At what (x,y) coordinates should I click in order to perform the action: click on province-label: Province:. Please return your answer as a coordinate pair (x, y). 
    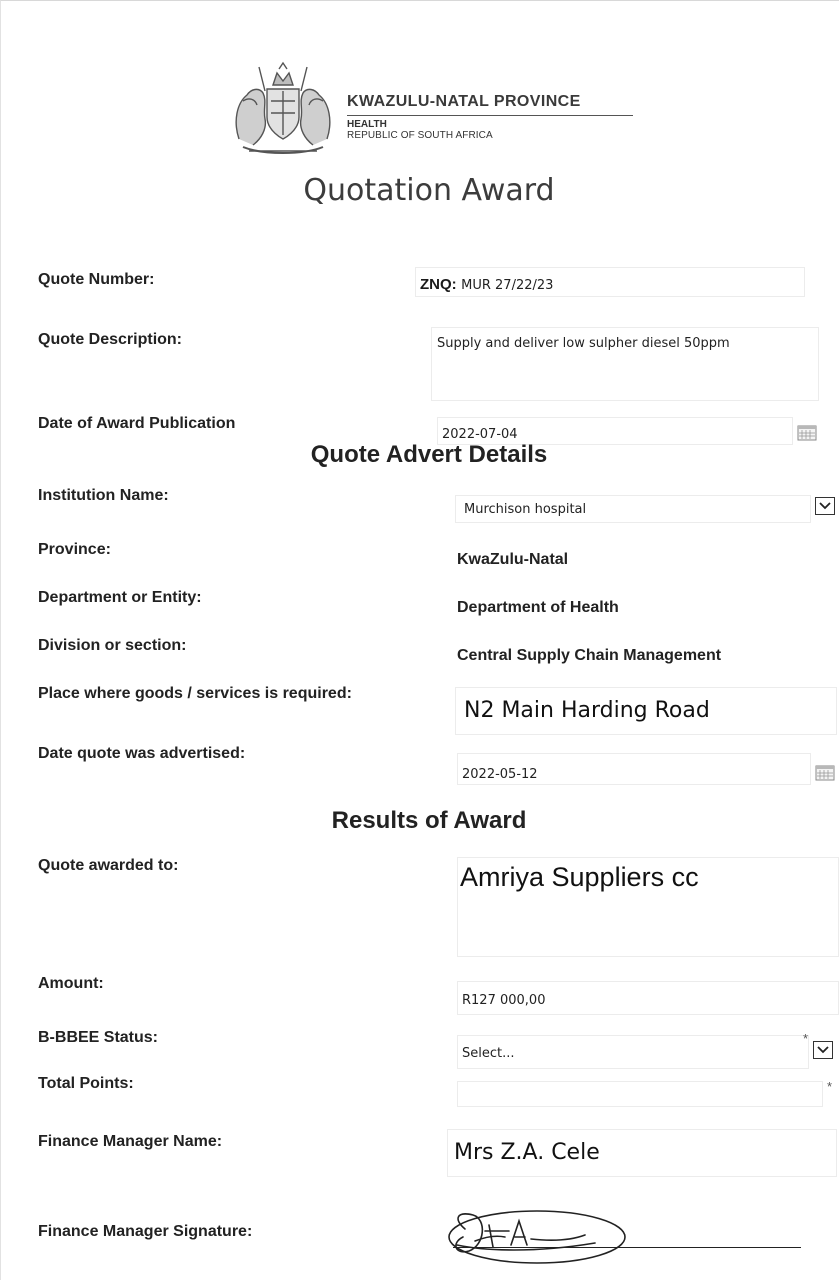
    Looking at the image, I should click on (74, 549).